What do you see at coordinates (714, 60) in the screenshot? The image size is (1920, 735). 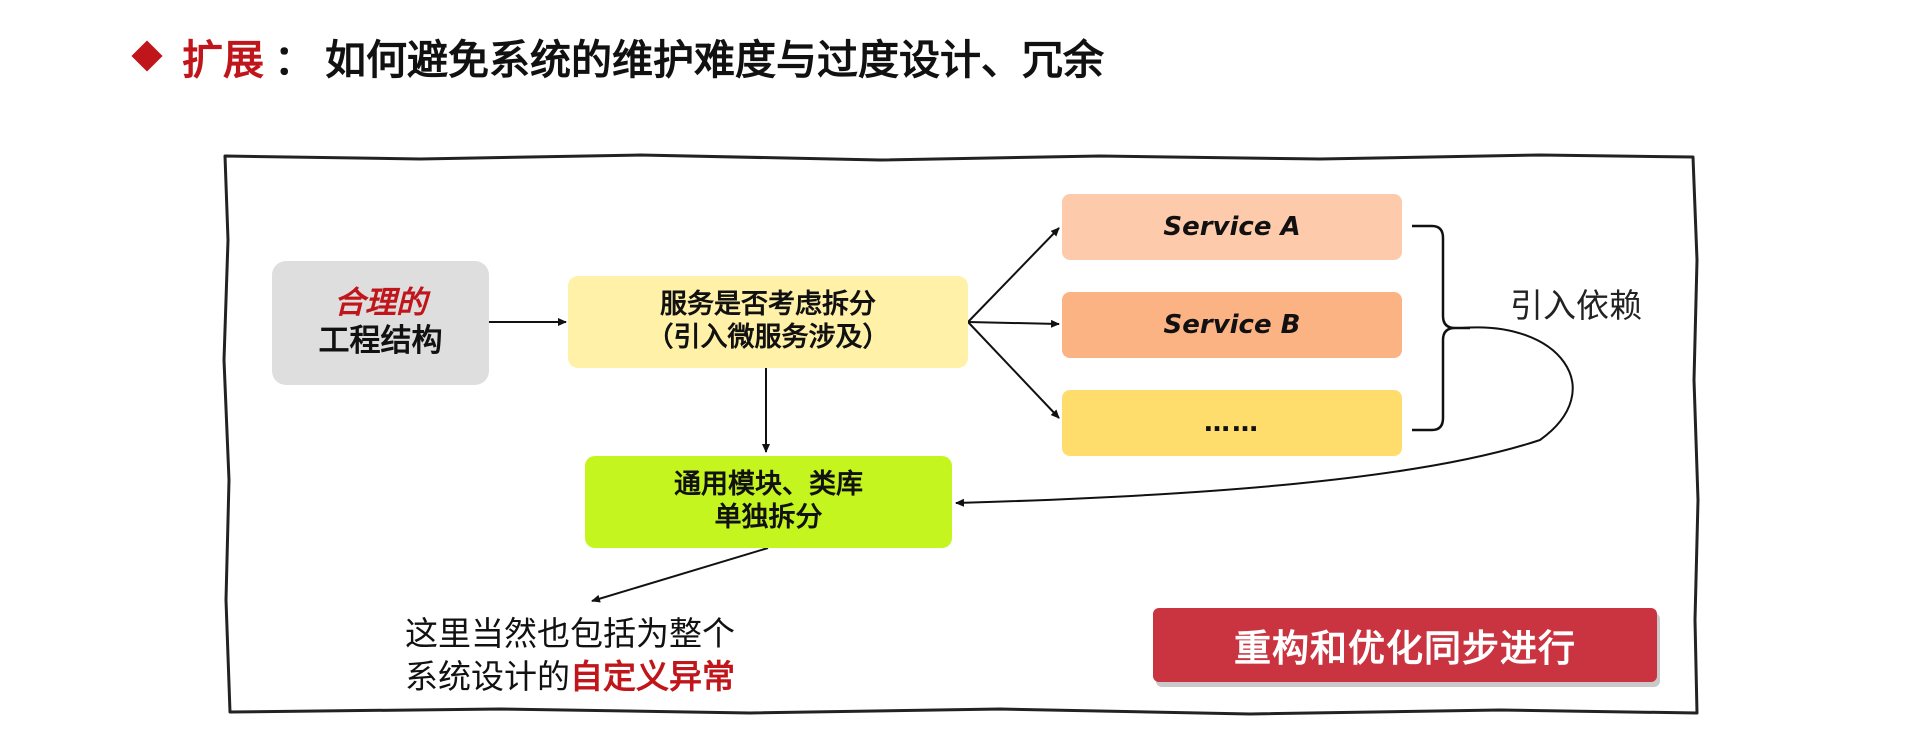 I see `title-text: 如何避免系统的维护难度与过度设计、冗余` at bounding box center [714, 60].